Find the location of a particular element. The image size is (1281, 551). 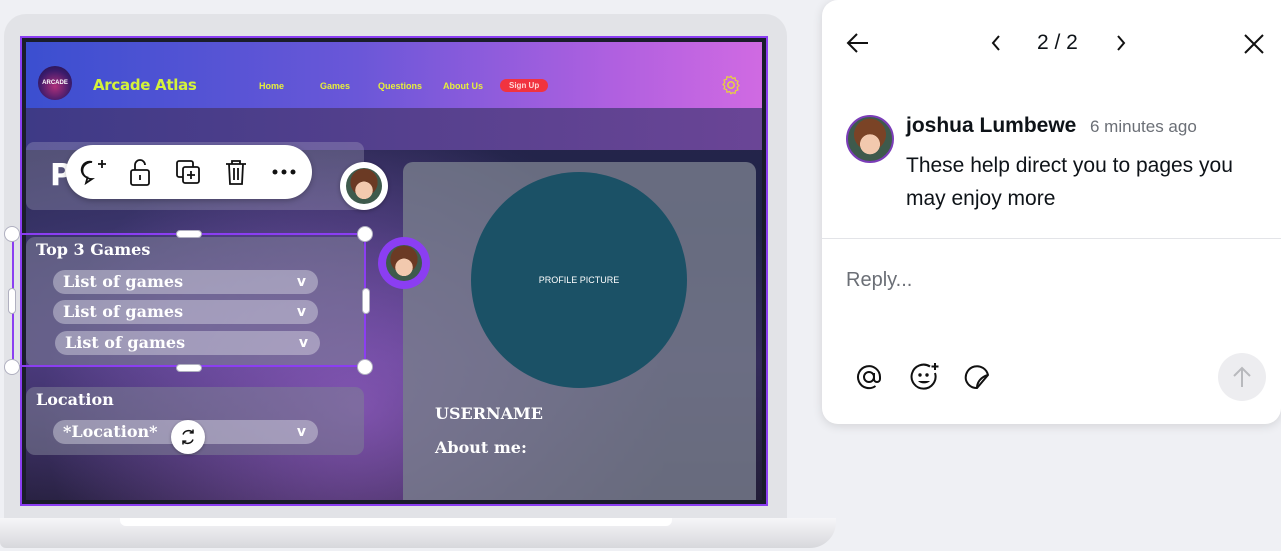

sticker-button is located at coordinates (977, 377).